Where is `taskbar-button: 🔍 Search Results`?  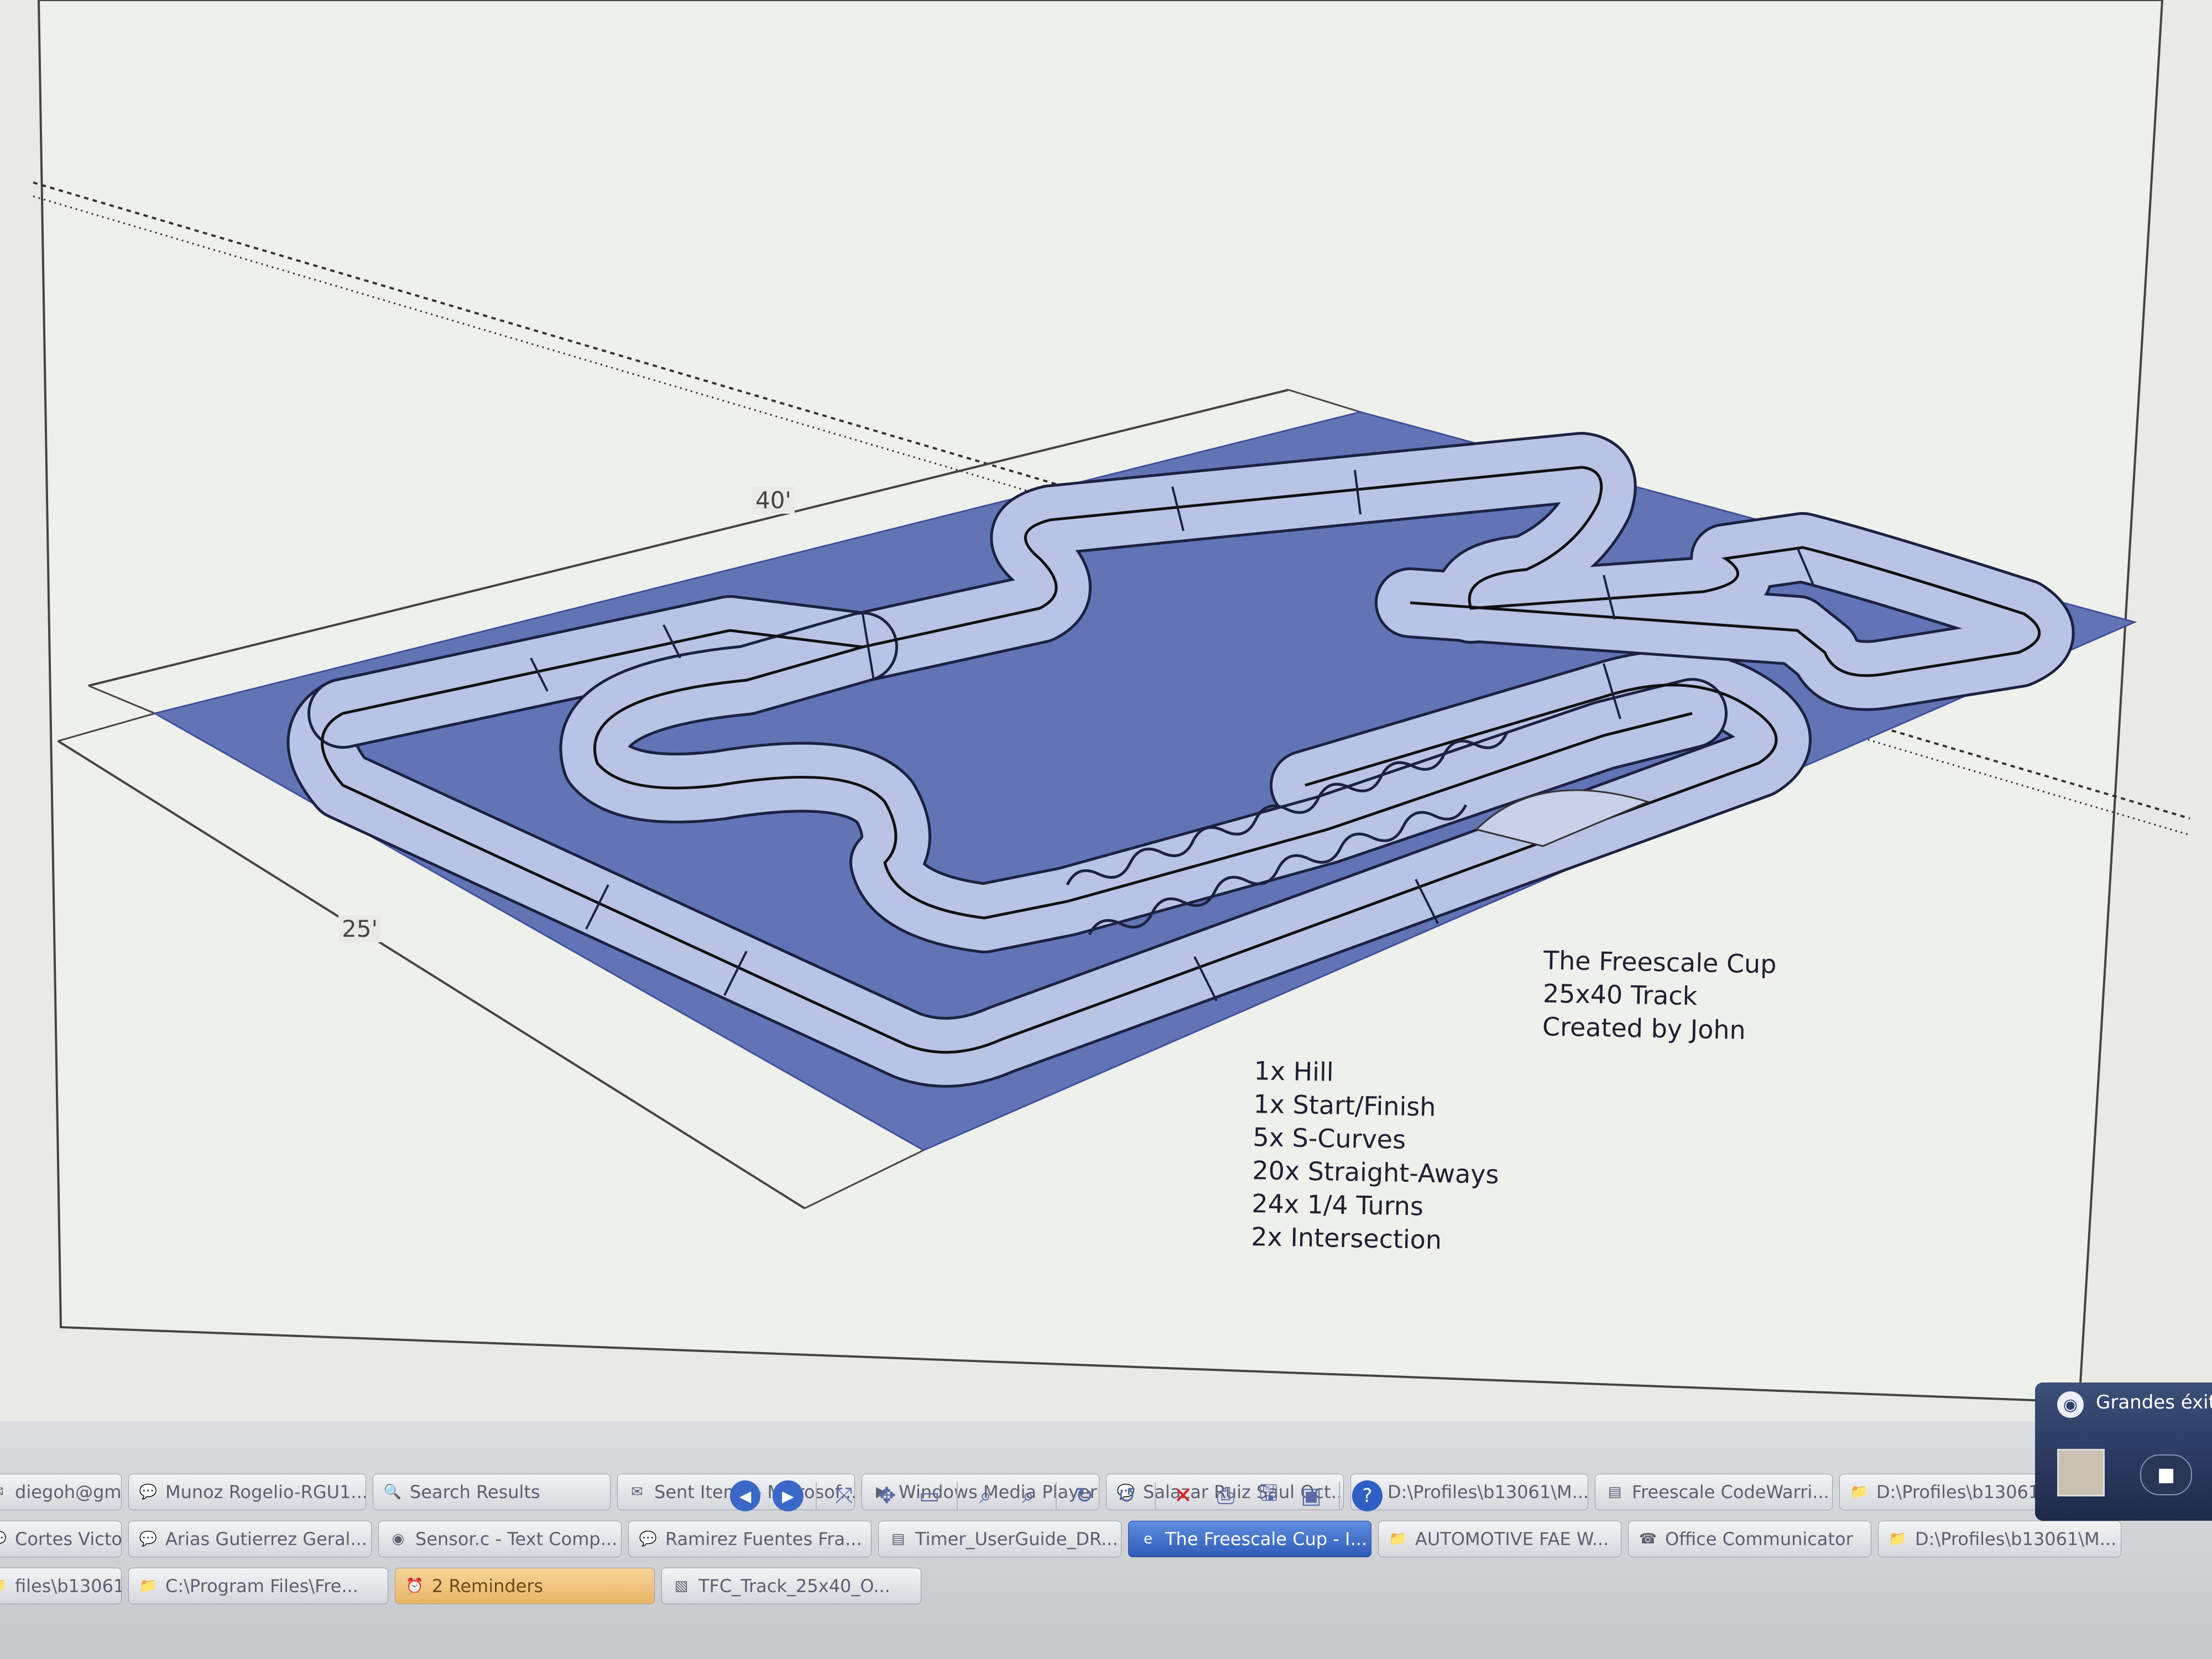
taskbar-button: 🔍 Search Results is located at coordinates (492, 1492).